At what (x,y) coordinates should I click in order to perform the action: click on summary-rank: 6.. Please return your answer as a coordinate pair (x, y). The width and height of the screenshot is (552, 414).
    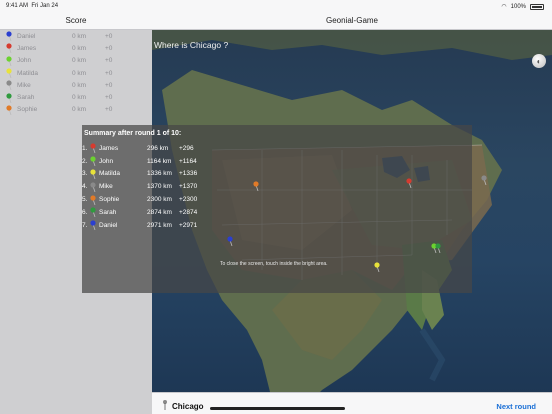
    Looking at the image, I should click on (85, 212).